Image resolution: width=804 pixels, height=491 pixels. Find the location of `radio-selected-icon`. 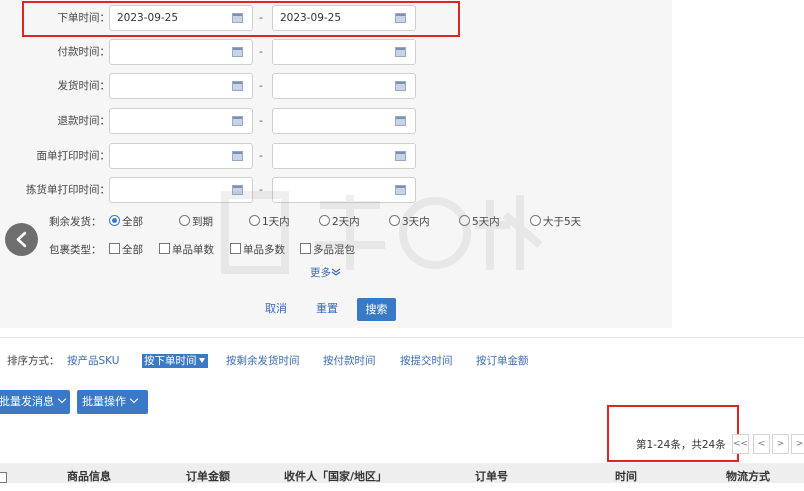

radio-selected-icon is located at coordinates (114, 220).